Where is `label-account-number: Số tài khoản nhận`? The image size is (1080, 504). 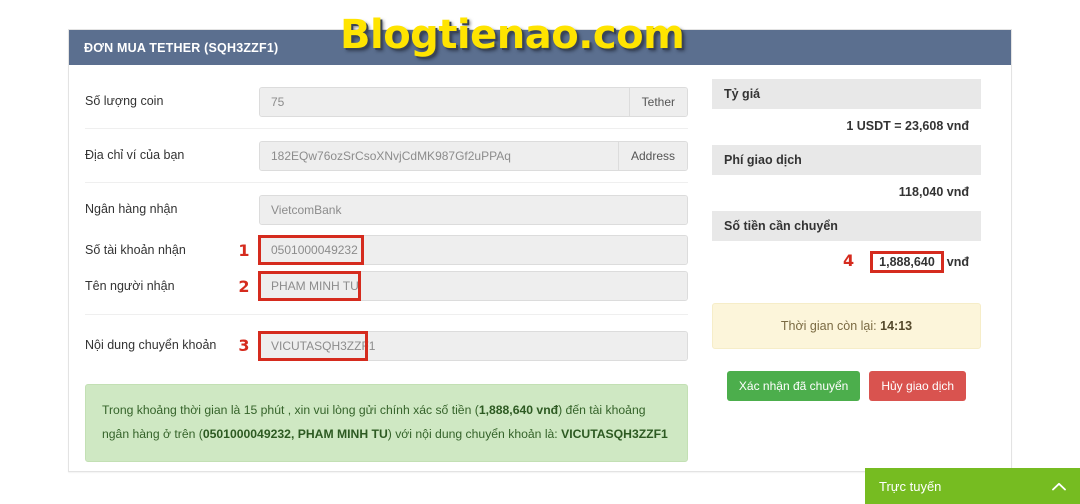
label-account-number: Số tài khoản nhận is located at coordinates (135, 249).